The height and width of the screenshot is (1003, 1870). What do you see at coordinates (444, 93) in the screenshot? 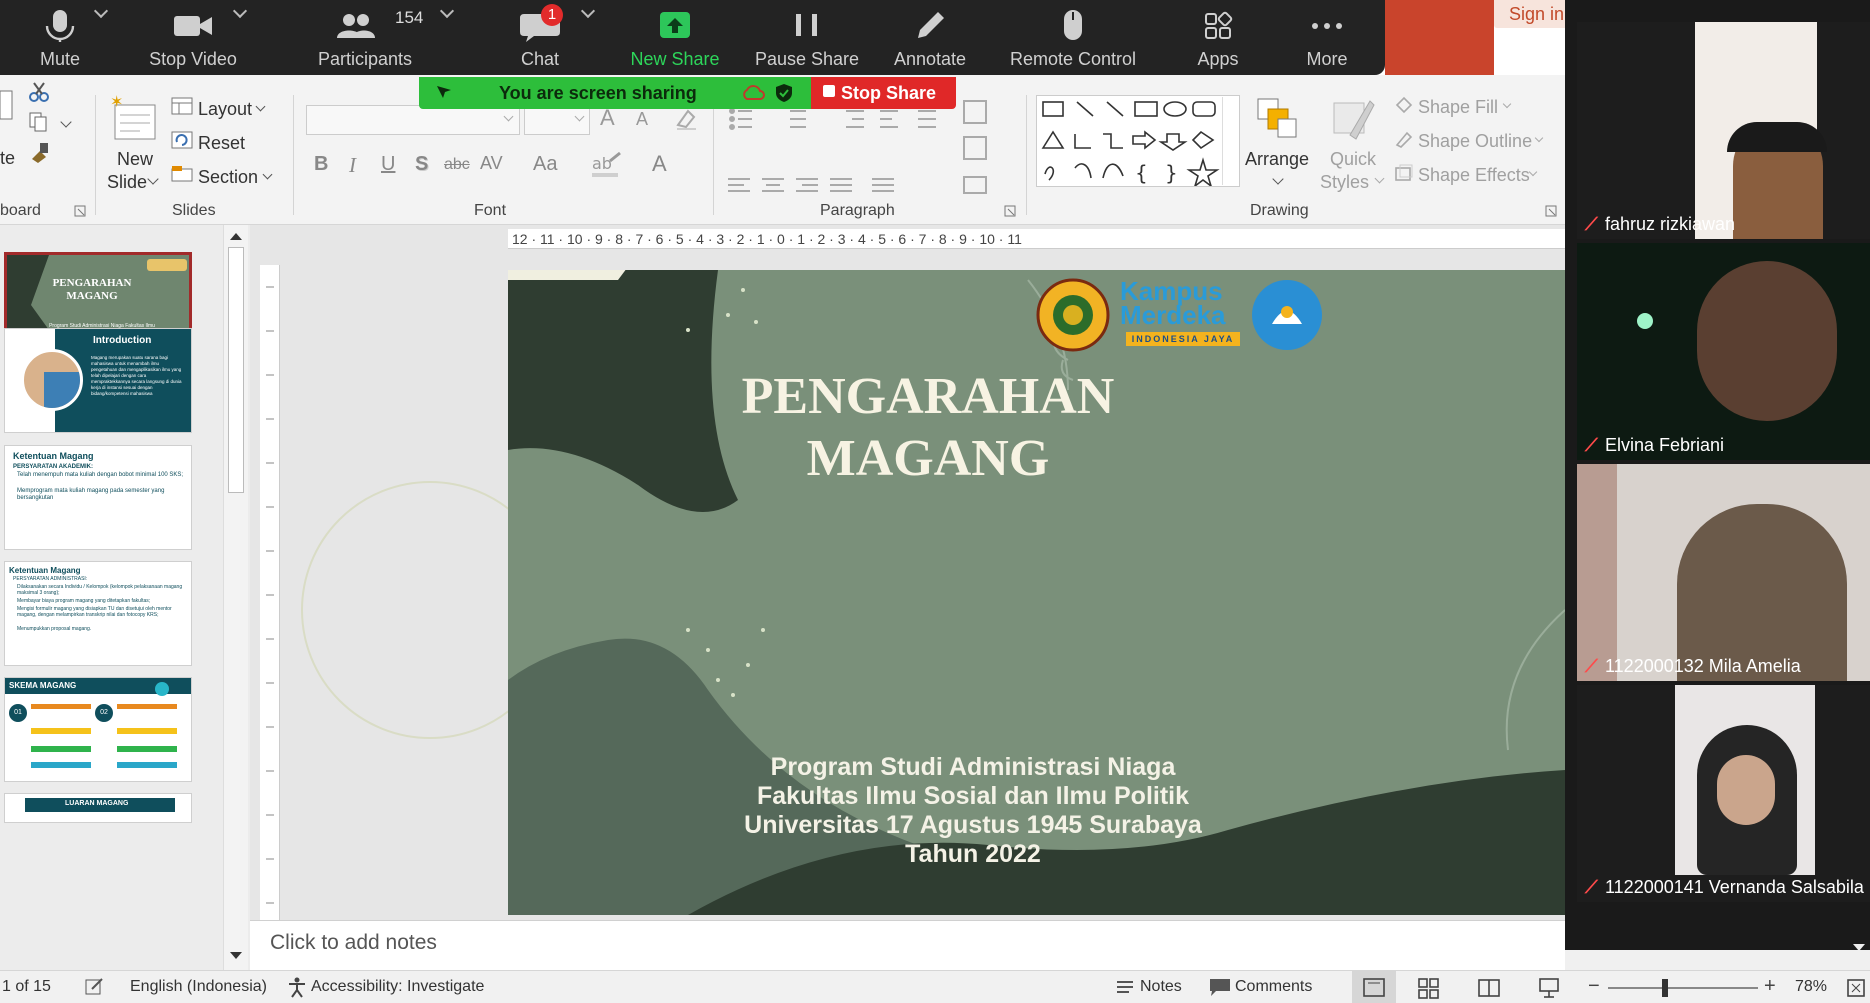
I see `drag-handle-icon` at bounding box center [444, 93].